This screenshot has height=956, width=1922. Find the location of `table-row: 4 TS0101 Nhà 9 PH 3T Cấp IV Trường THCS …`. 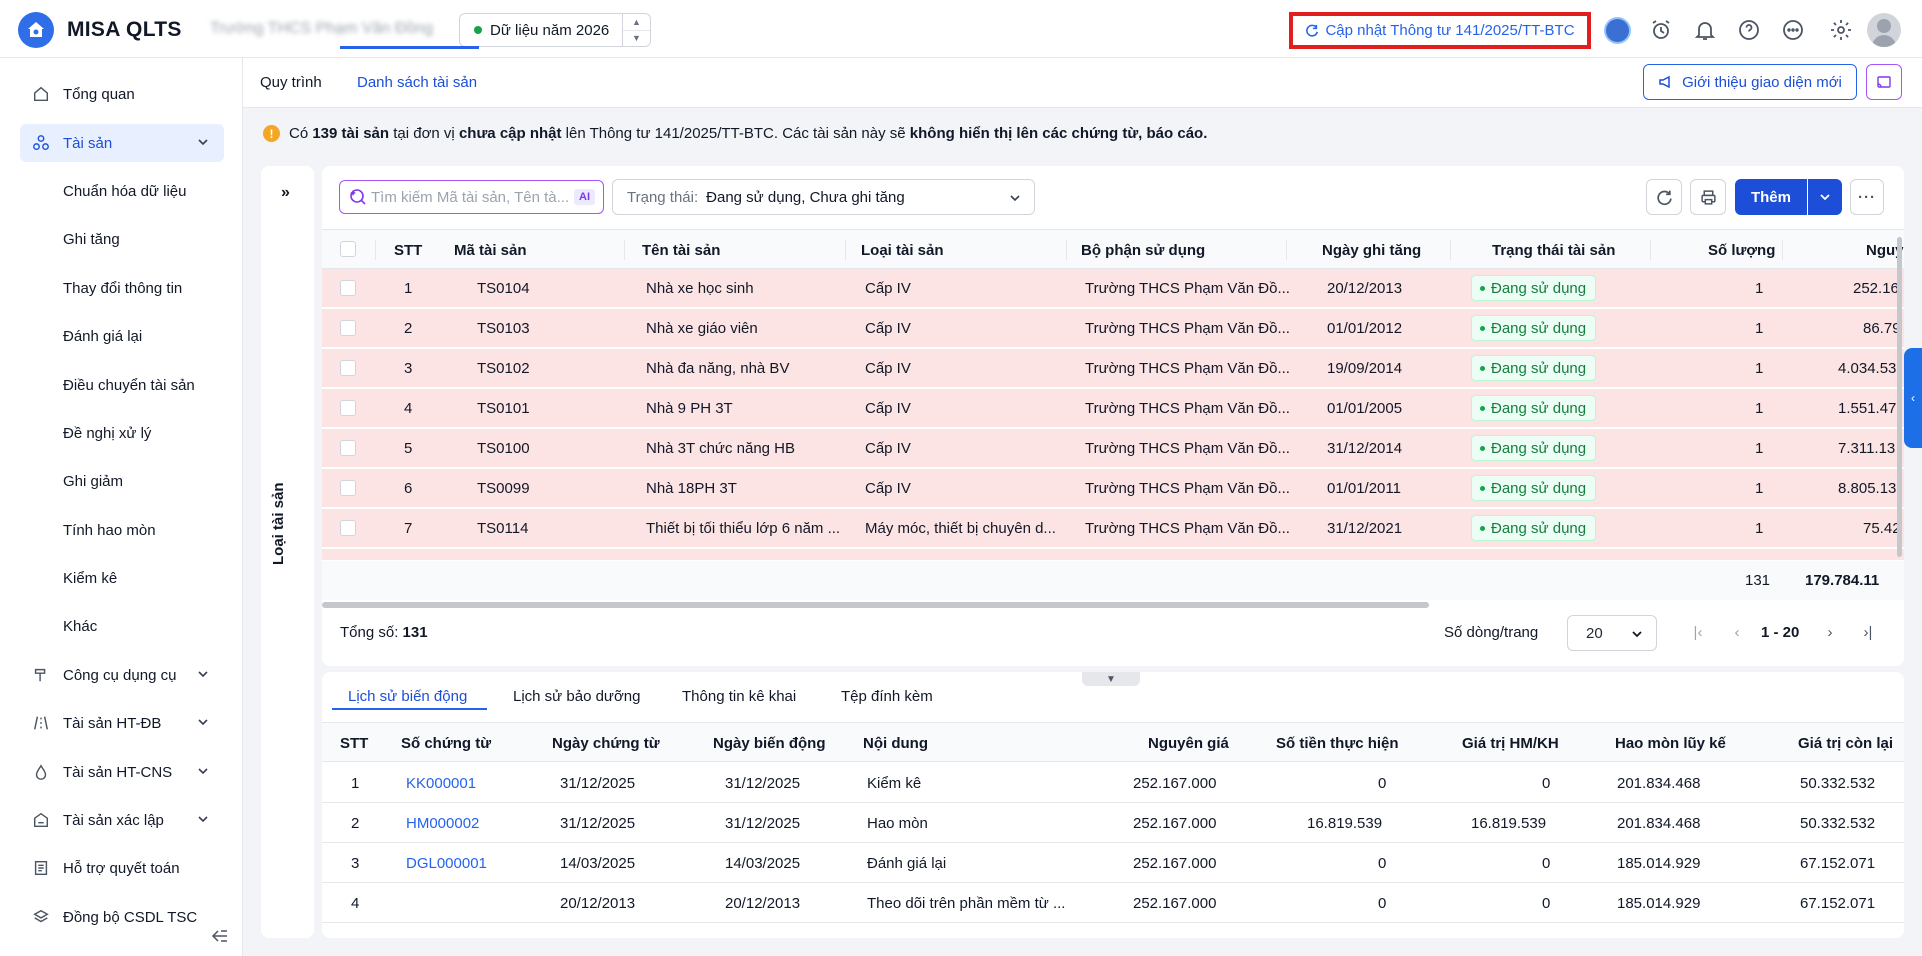

table-row: 4 TS0101 Nhà 9 PH 3T Cấp IV Trường THCS … is located at coordinates (1113, 408).